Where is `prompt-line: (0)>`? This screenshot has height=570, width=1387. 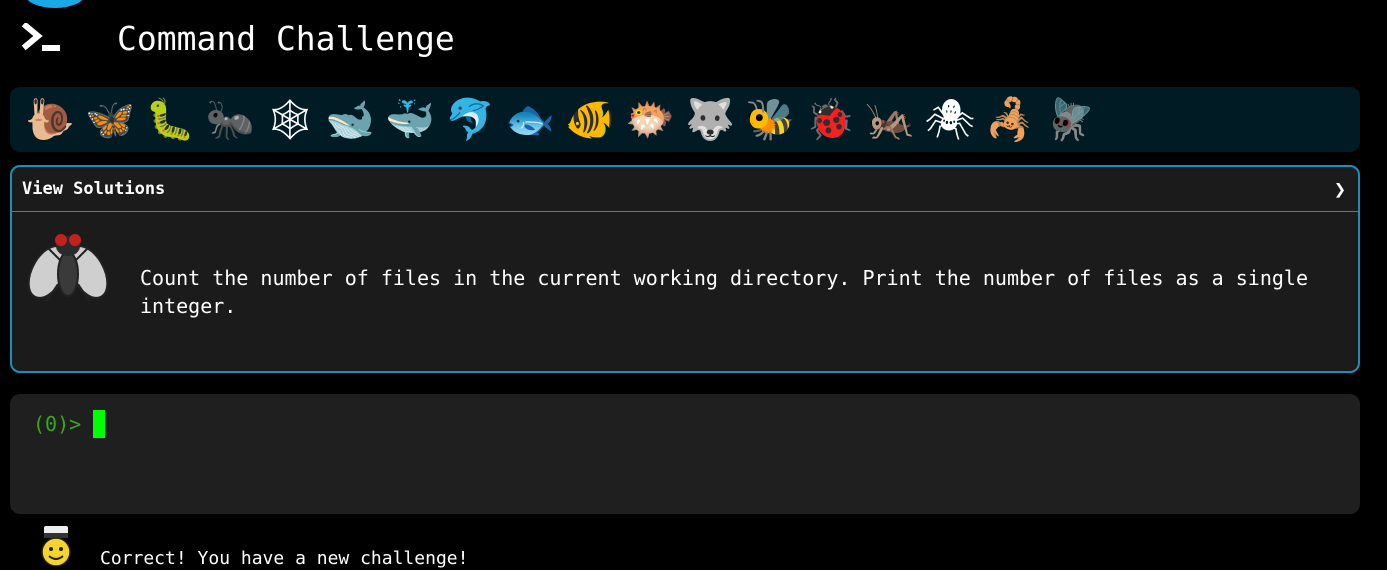 prompt-line: (0)> is located at coordinates (69, 424).